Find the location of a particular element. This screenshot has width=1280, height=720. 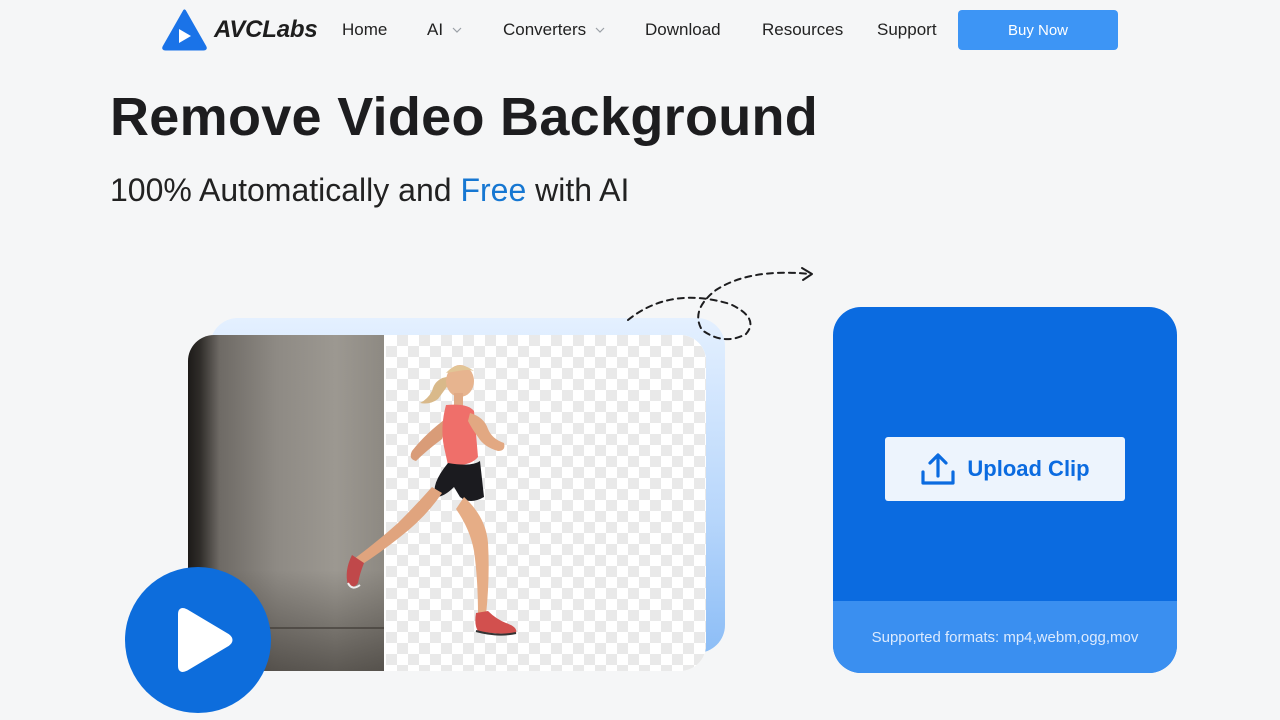

supported-formats-bar: Supported formats: mp4,webm,ogg,mov is located at coordinates (1005, 637).